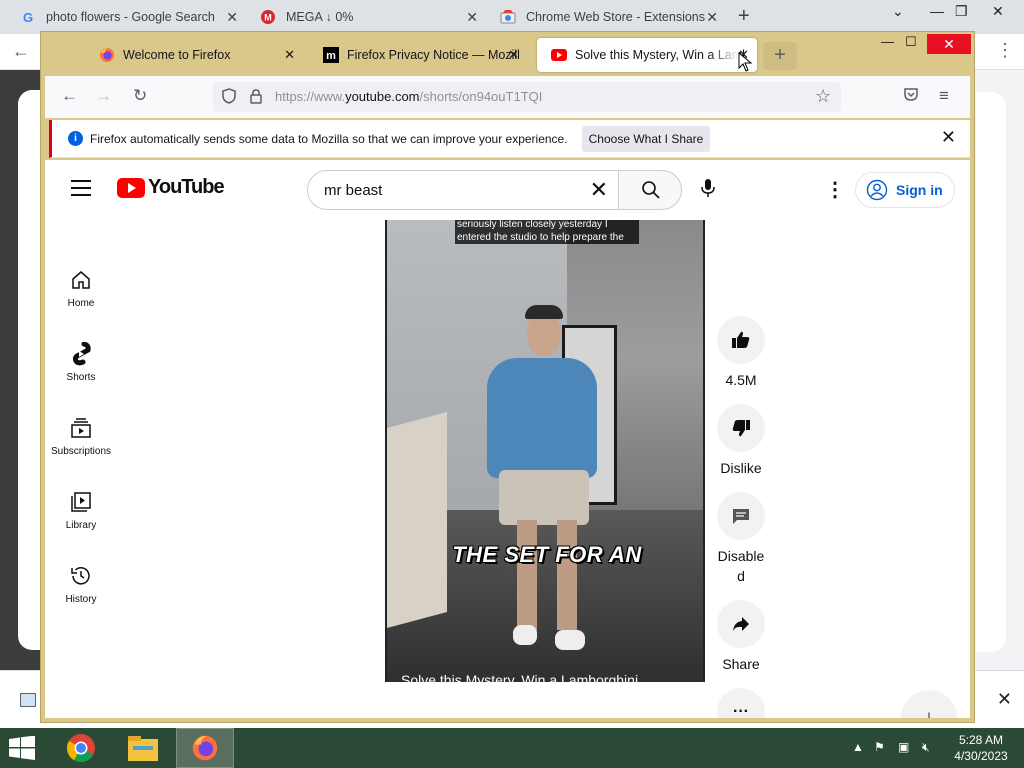 The width and height of the screenshot is (1024, 768). Describe the element at coordinates (80, 576) in the screenshot. I see `history-icon` at that location.